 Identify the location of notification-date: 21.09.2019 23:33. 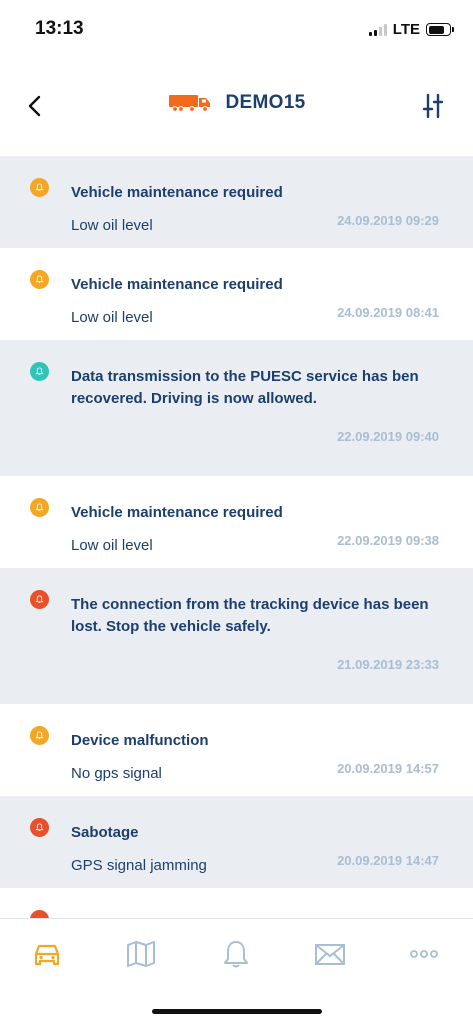
(388, 664).